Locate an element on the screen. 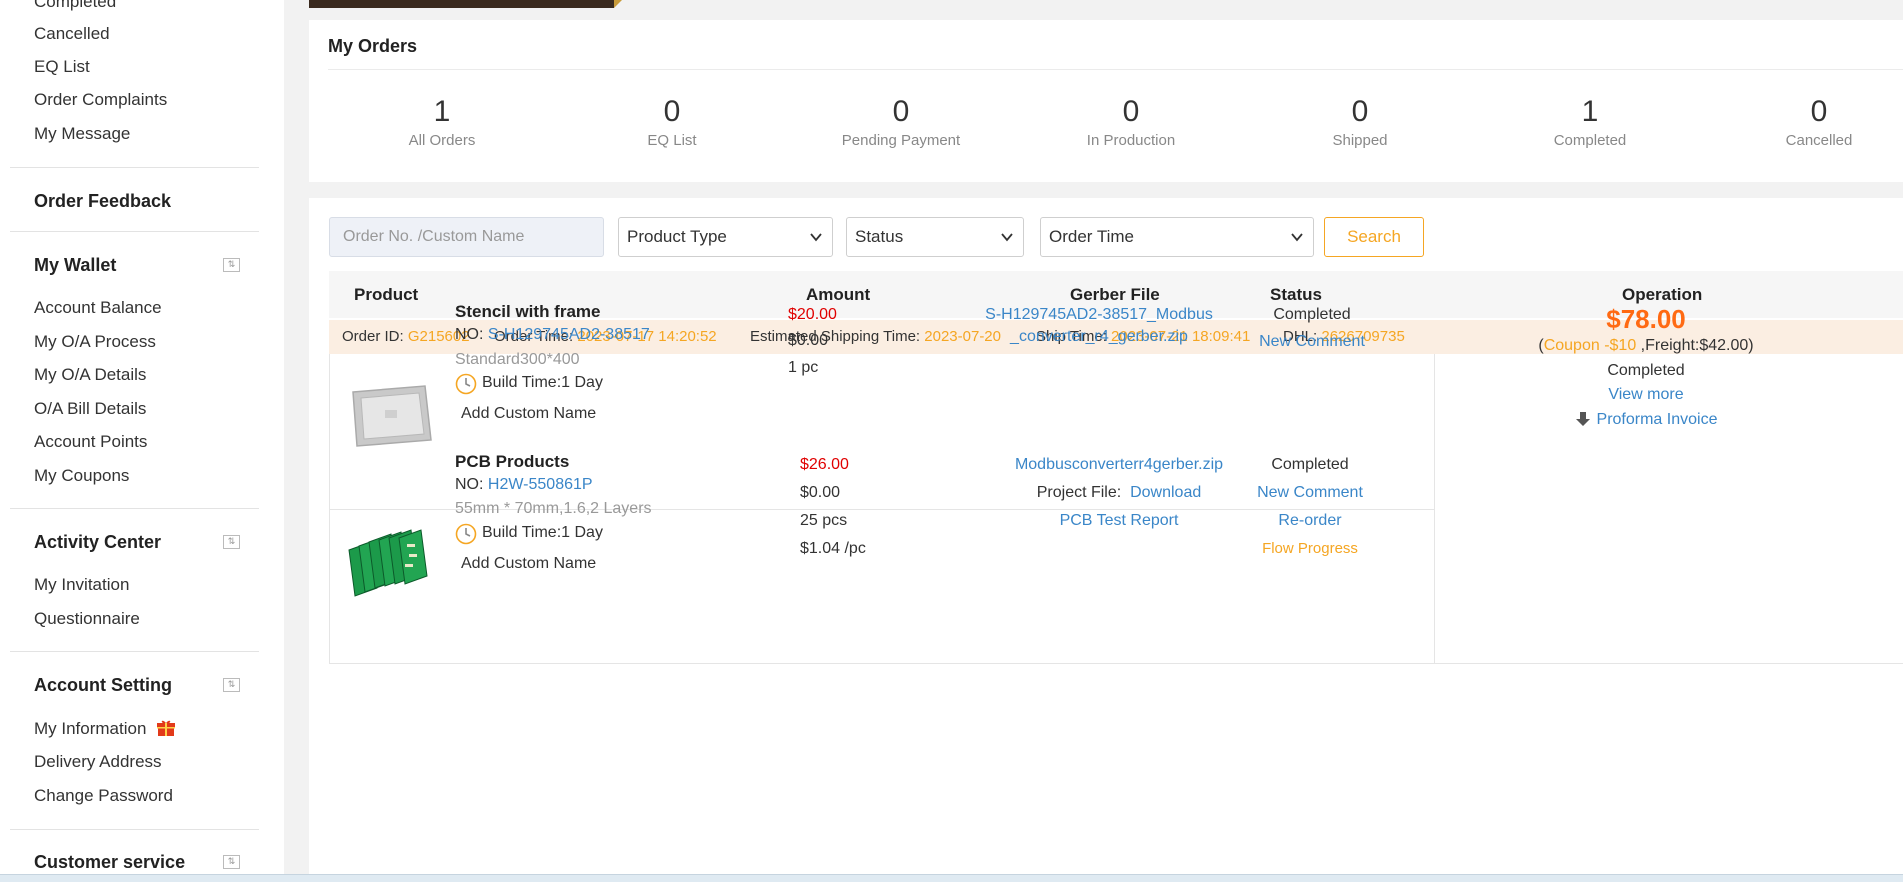 Image resolution: width=1903 pixels, height=882 pixels. sidebar-item-oa-details: My O/A Details is located at coordinates (90, 375).